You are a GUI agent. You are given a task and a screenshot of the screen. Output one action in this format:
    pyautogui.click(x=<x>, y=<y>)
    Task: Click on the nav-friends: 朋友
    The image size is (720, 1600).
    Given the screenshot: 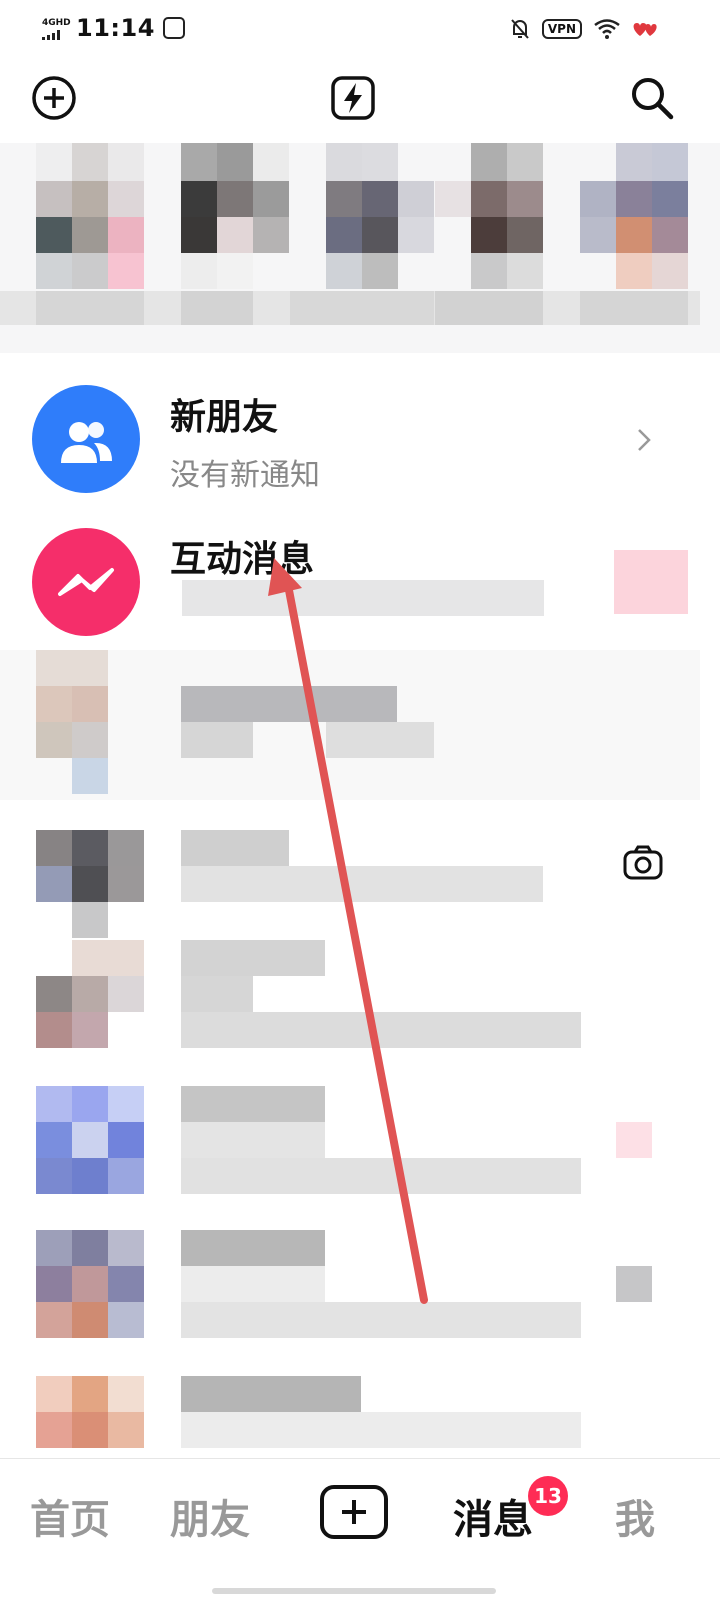 What is the action you would take?
    pyautogui.click(x=210, y=1516)
    